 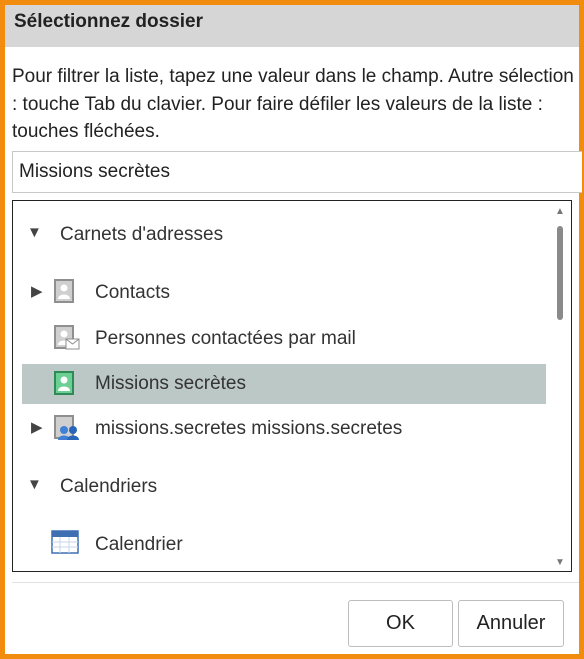 What do you see at coordinates (274, 293) in the screenshot?
I see `tree-item-contacts: ▶ Contacts` at bounding box center [274, 293].